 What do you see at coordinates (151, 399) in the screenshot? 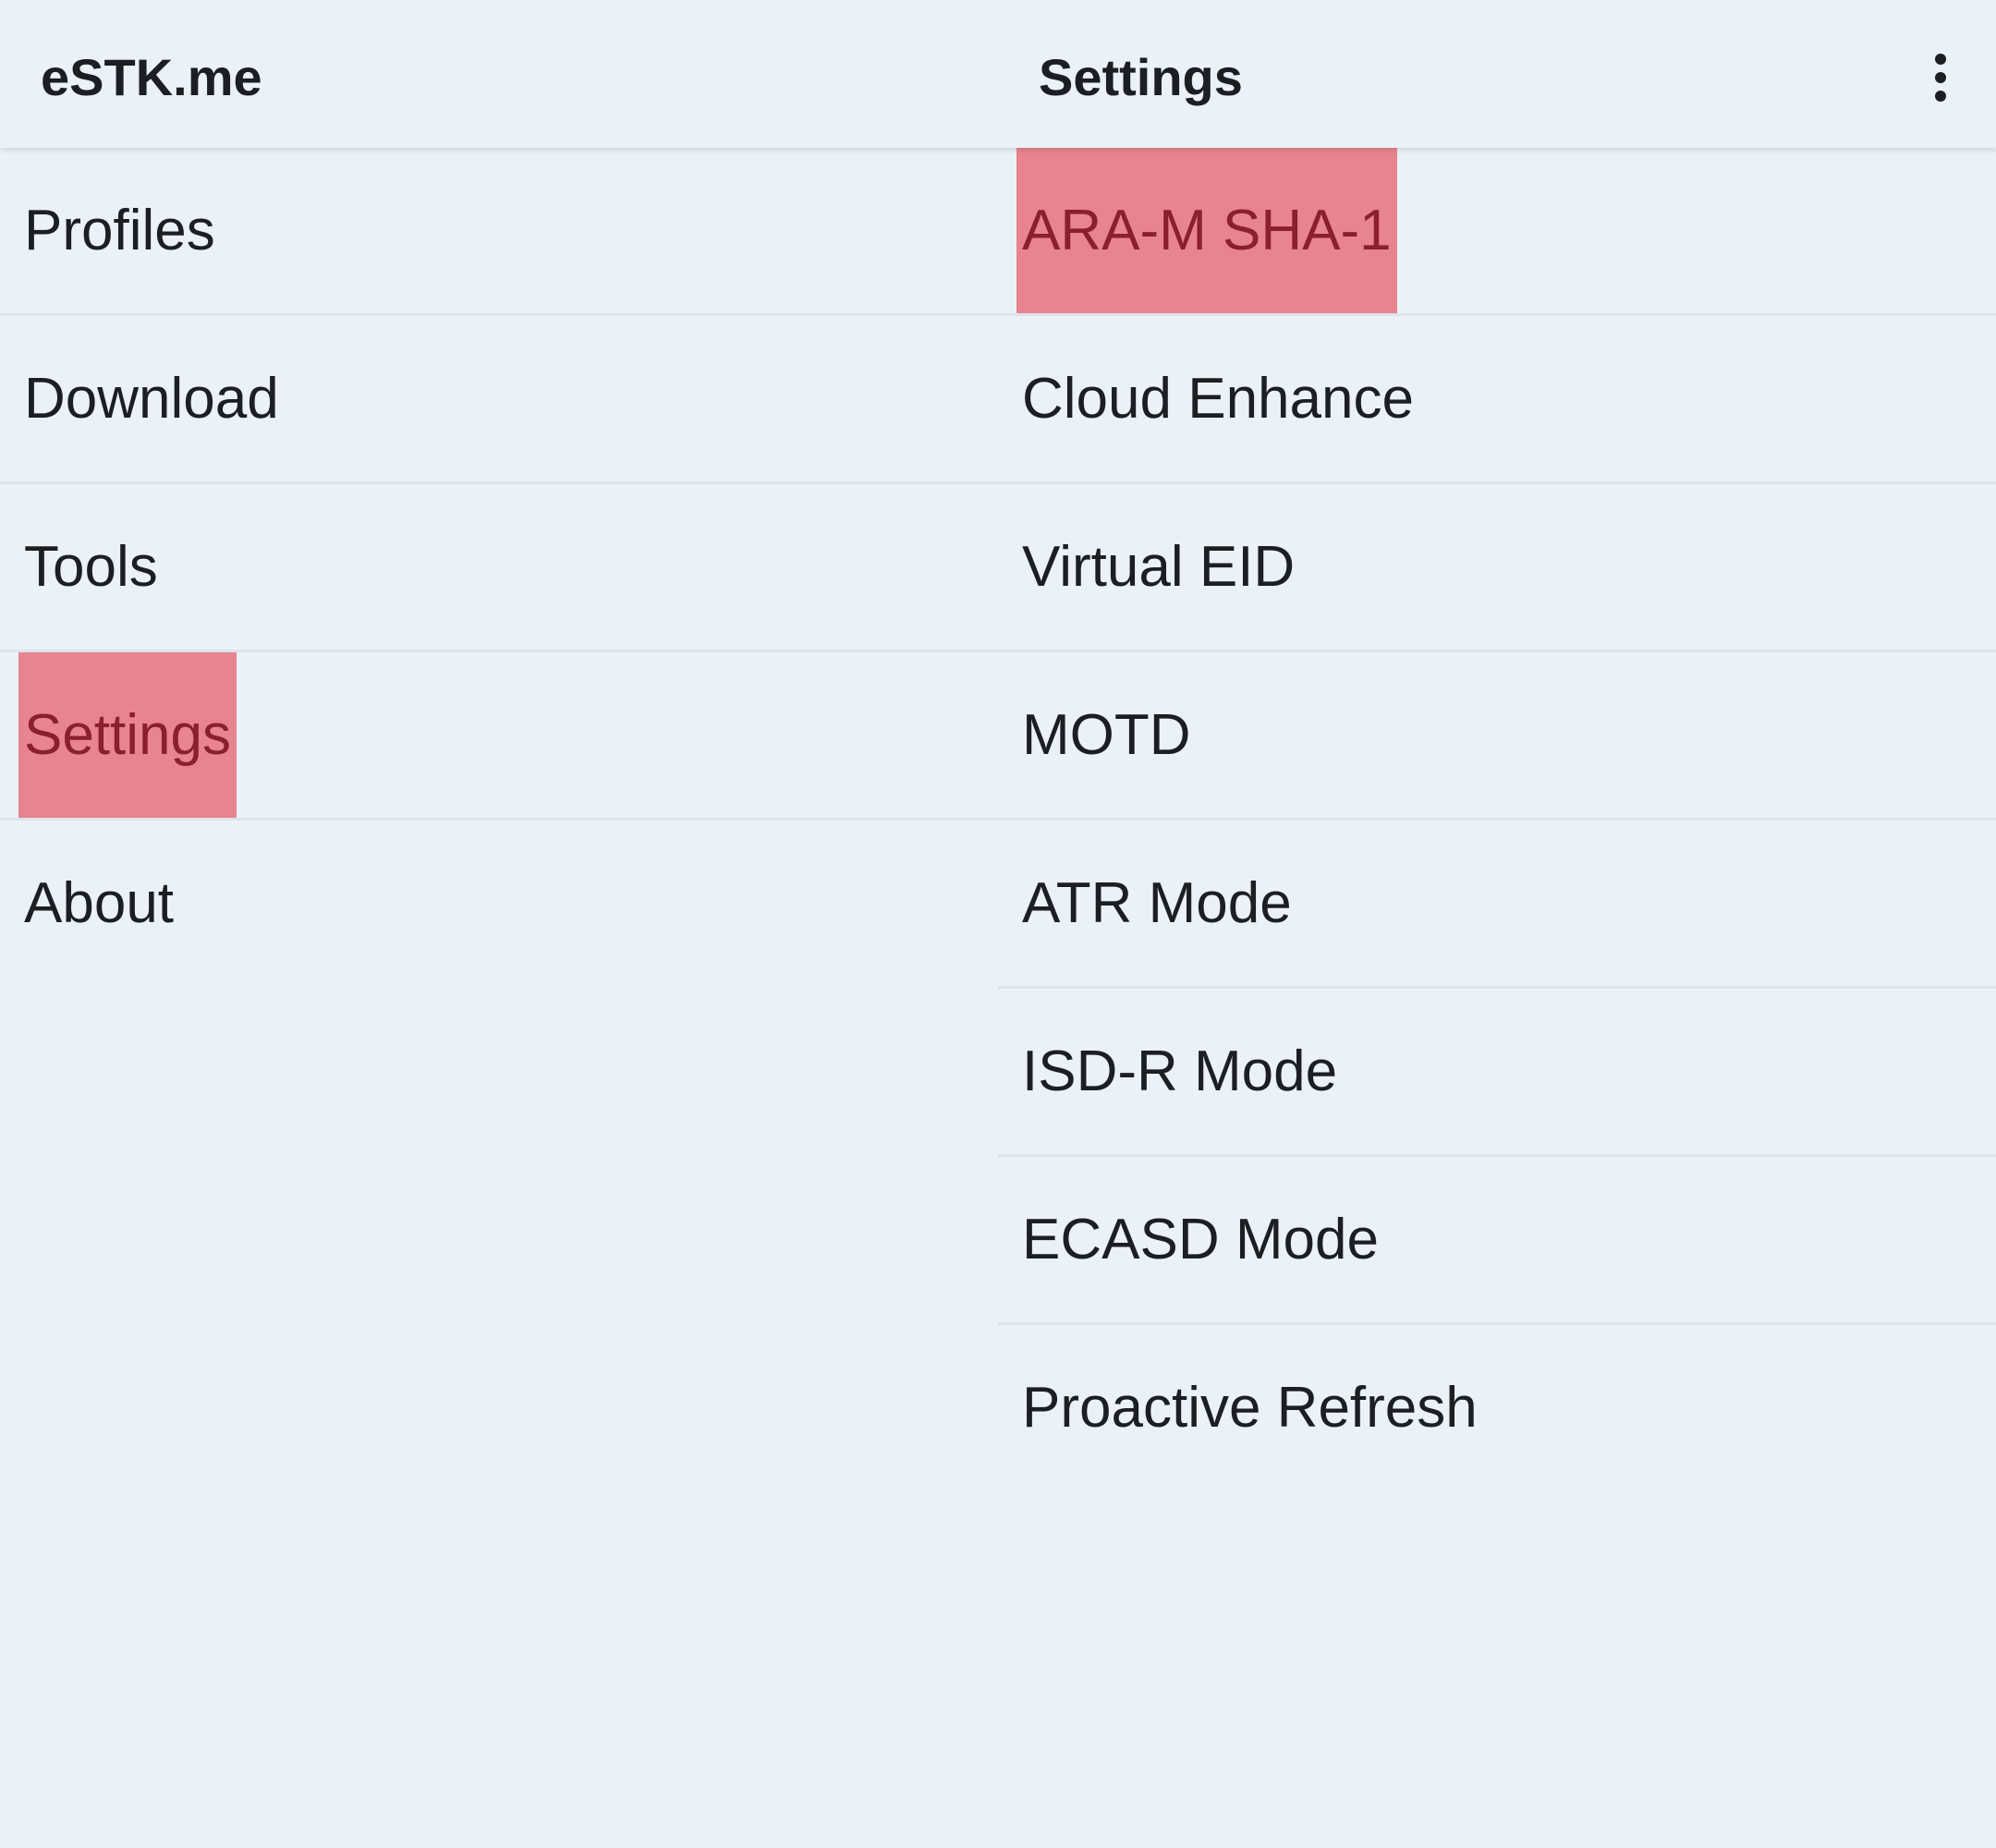
I see `nav-item-label: Download` at bounding box center [151, 399].